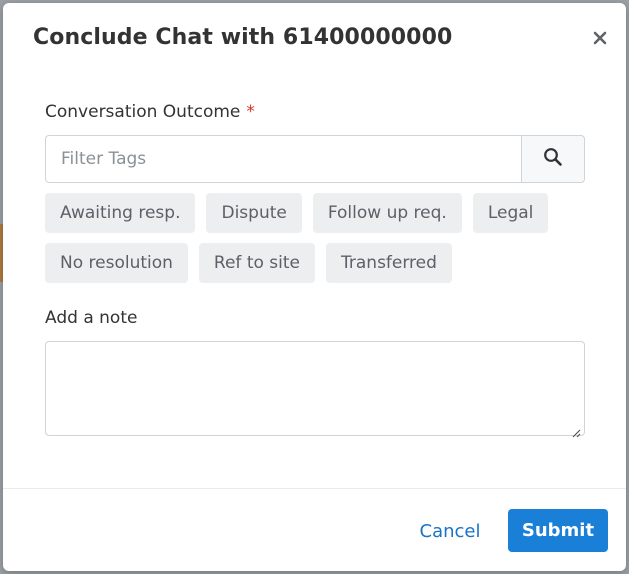 Image resolution: width=629 pixels, height=574 pixels. What do you see at coordinates (120, 213) in the screenshot?
I see `tag-awaiting-resp: Awaiting resp.` at bounding box center [120, 213].